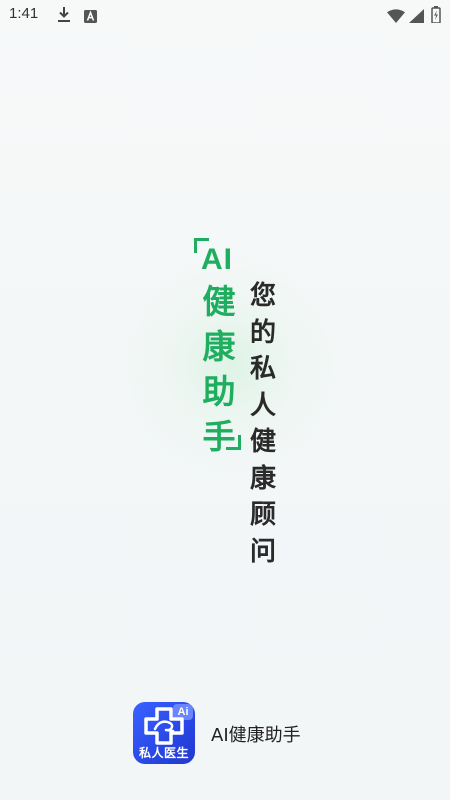  What do you see at coordinates (262, 424) in the screenshot?
I see `tagline: 您的私人健康顾问` at bounding box center [262, 424].